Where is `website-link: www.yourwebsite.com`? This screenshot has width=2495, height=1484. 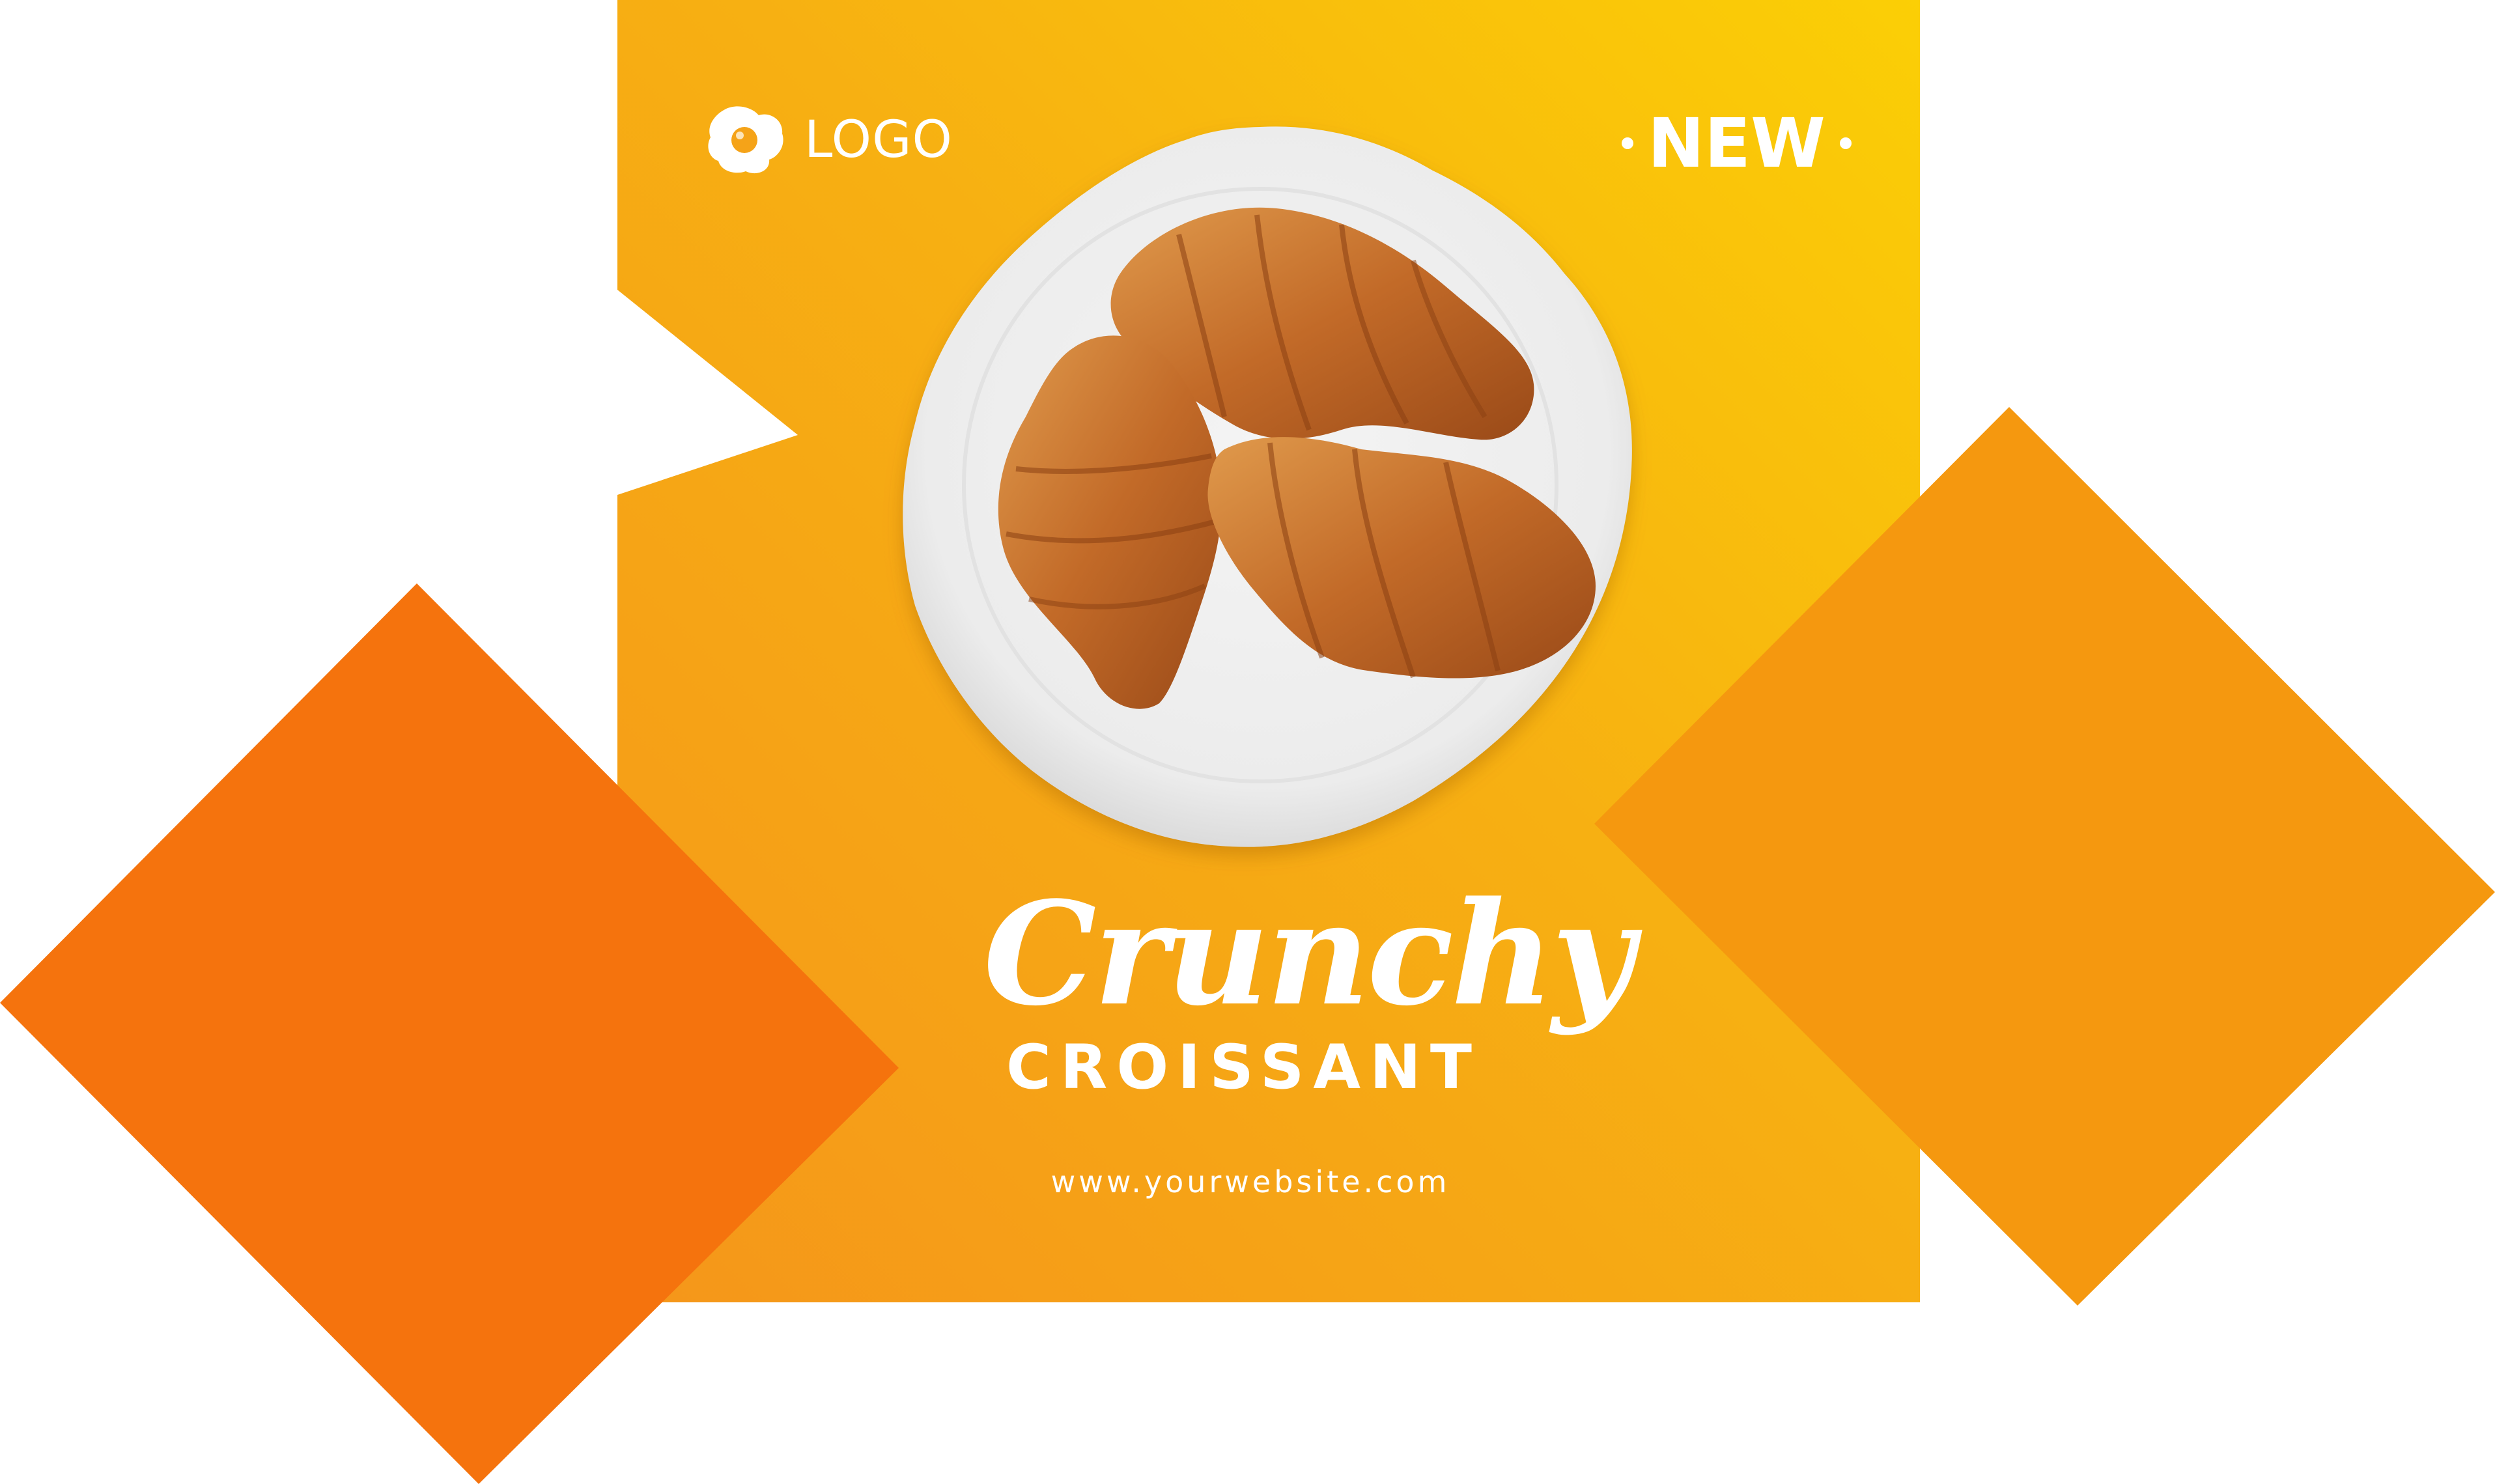
website-link: www.yourwebsite.com is located at coordinates (1250, 1182).